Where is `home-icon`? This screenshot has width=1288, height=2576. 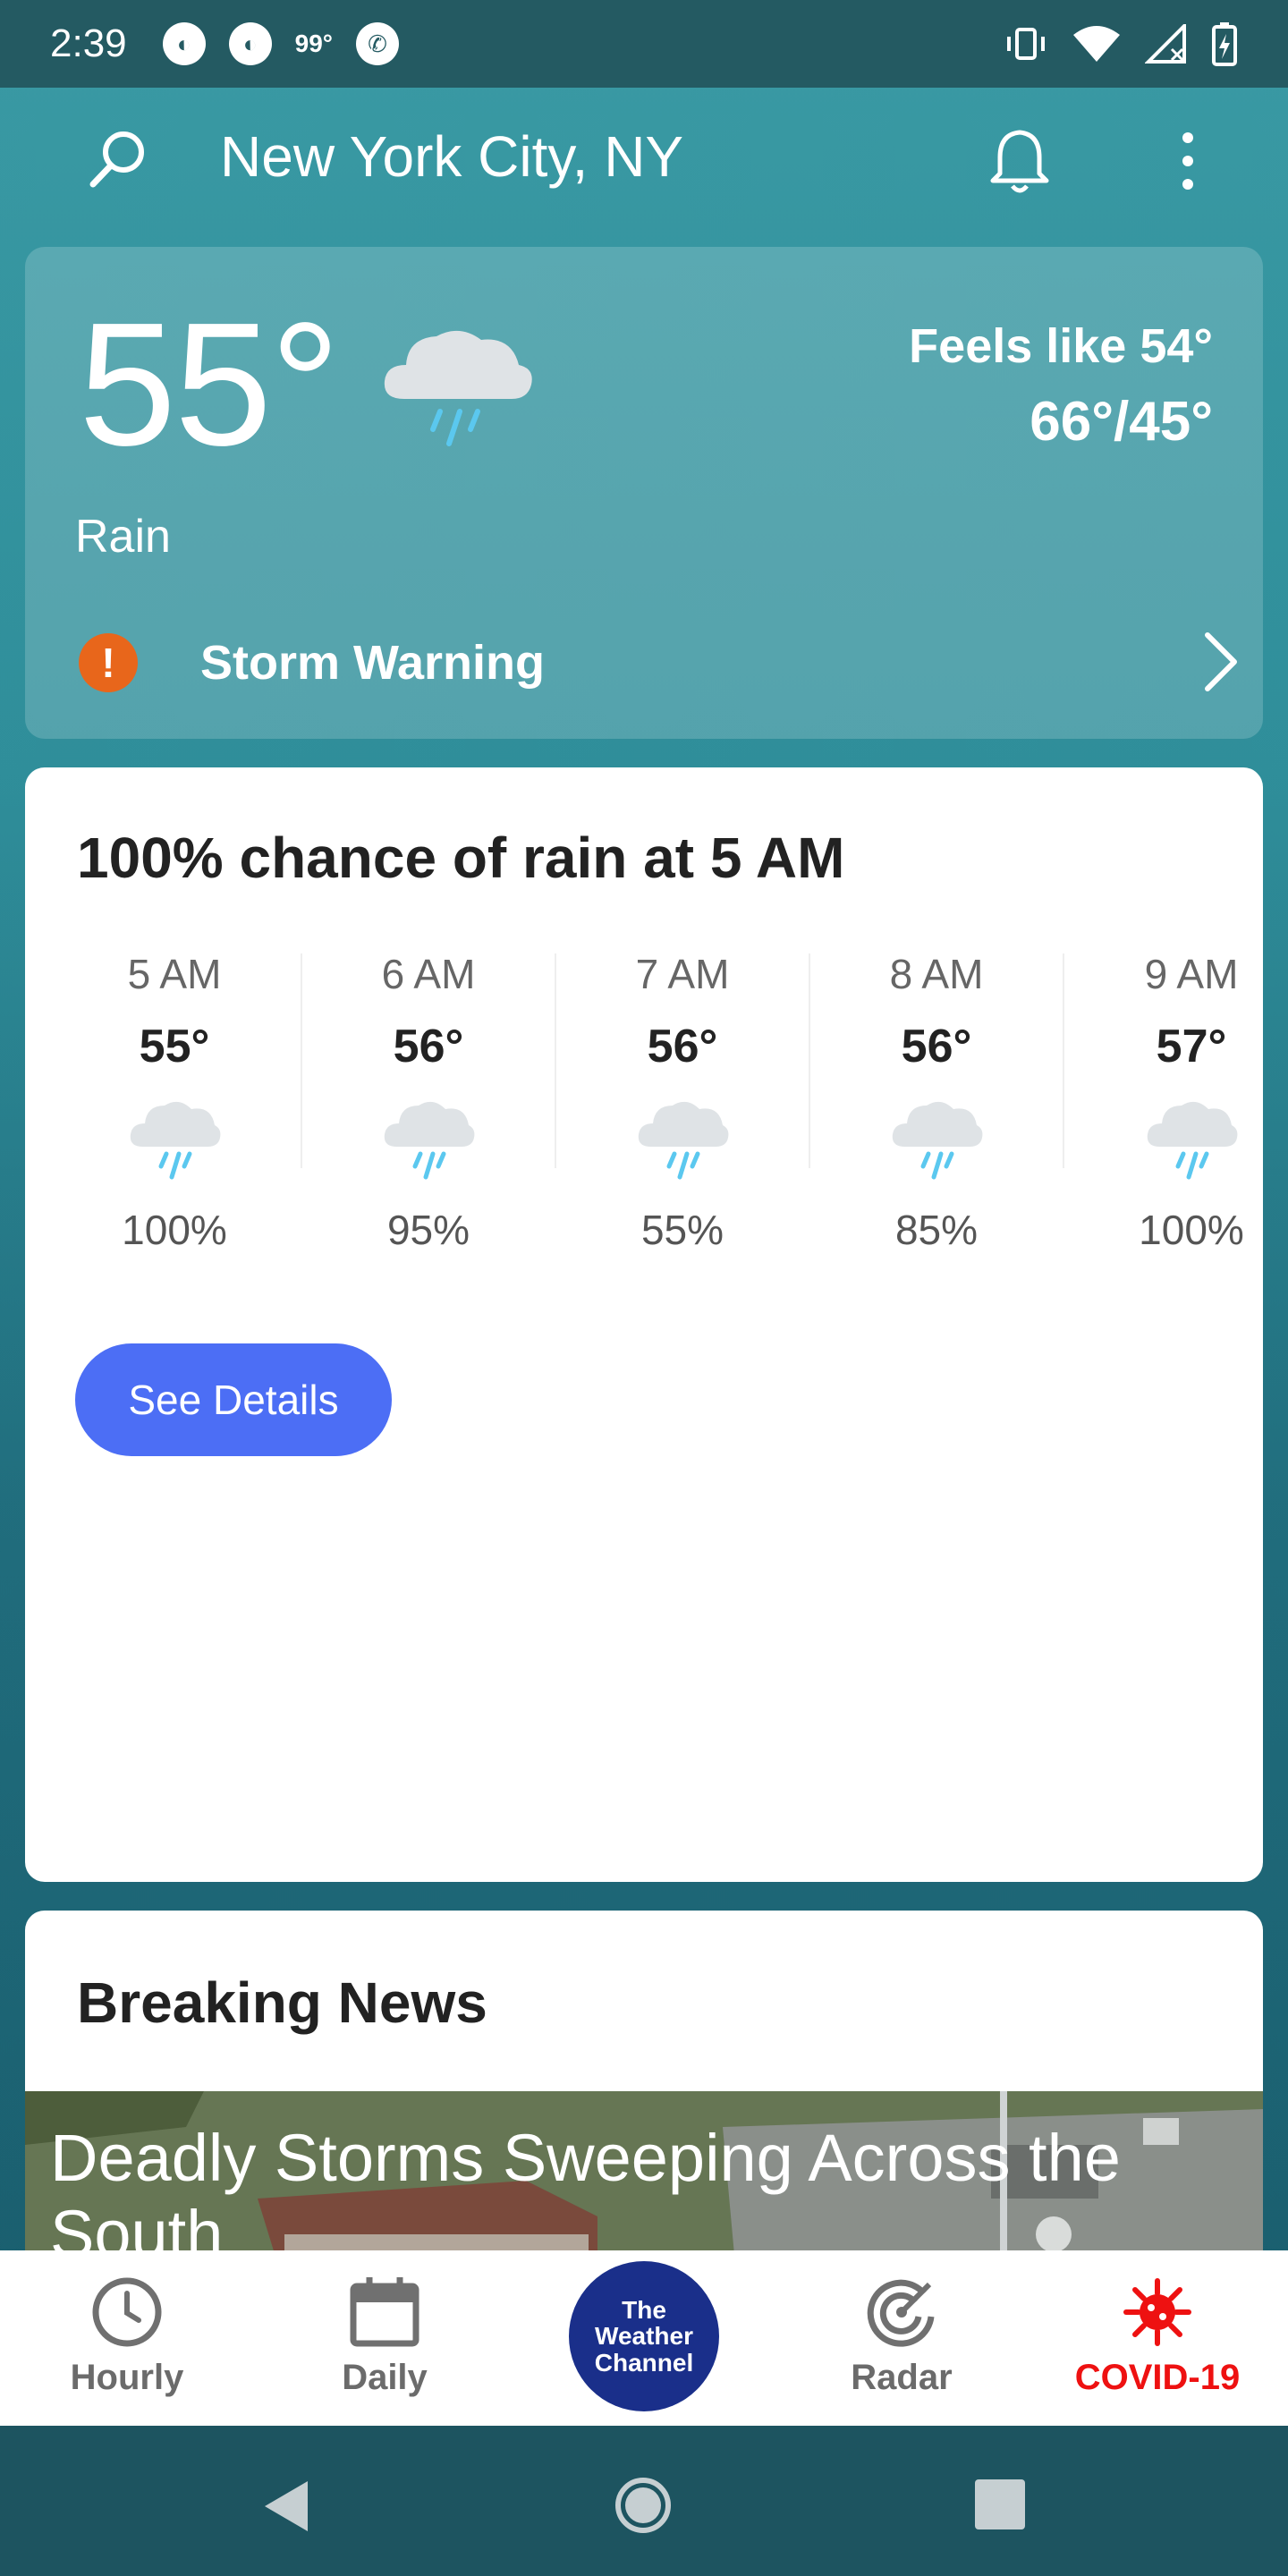
home-icon is located at coordinates (643, 2505).